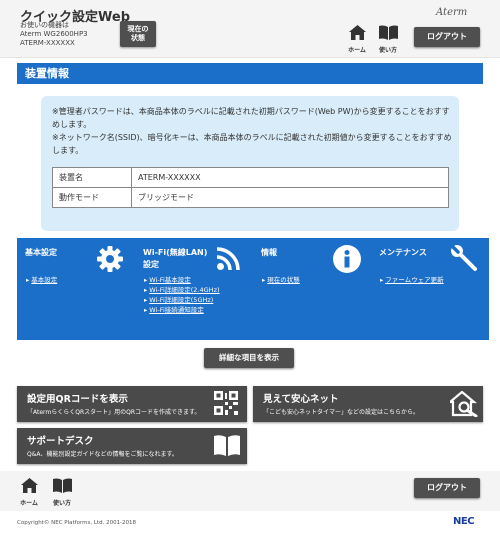 This screenshot has width=500, height=551. What do you see at coordinates (387, 50) in the screenshot?
I see `manual-label: 使い方` at bounding box center [387, 50].